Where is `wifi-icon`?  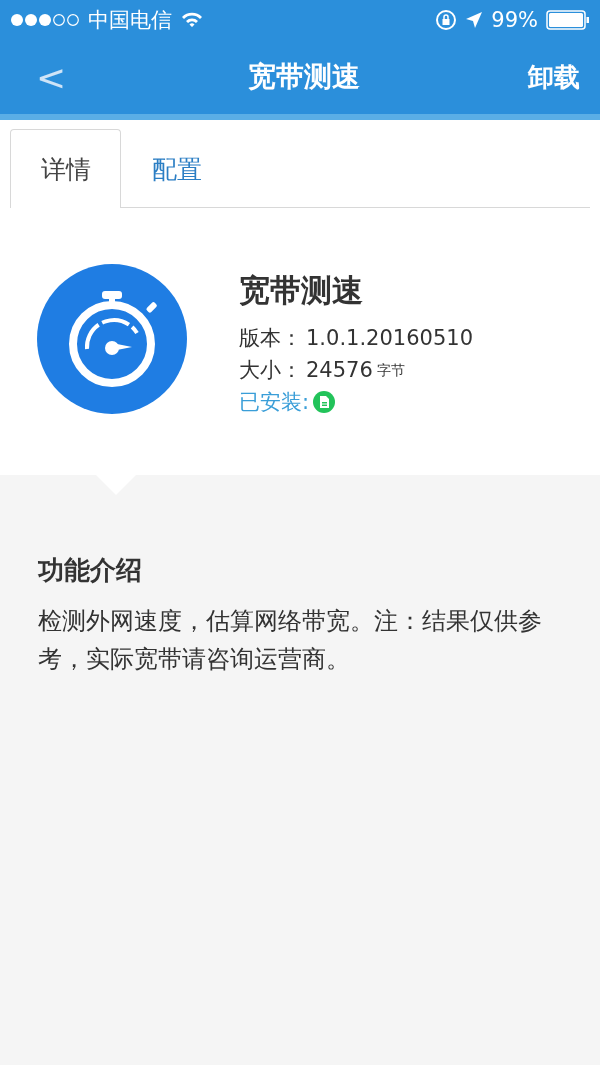 wifi-icon is located at coordinates (192, 20).